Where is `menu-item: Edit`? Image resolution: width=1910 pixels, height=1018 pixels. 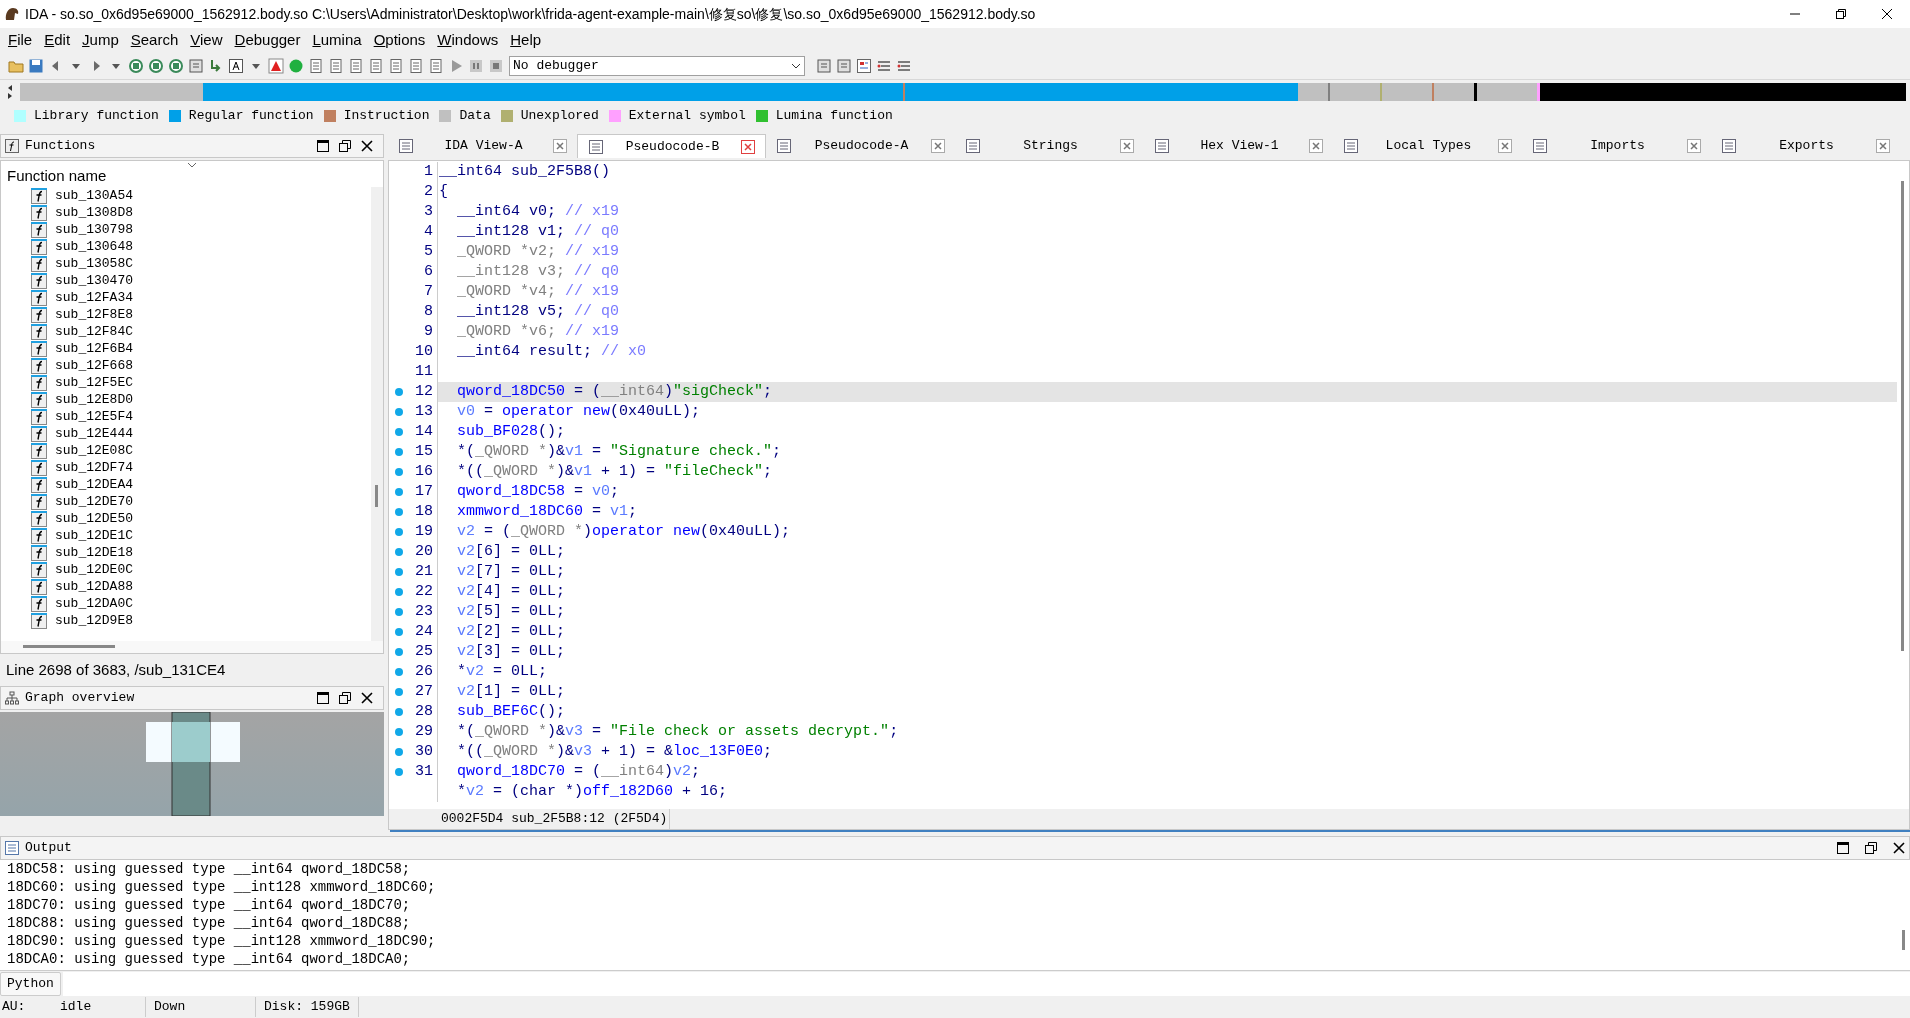 menu-item: Edit is located at coordinates (57, 40).